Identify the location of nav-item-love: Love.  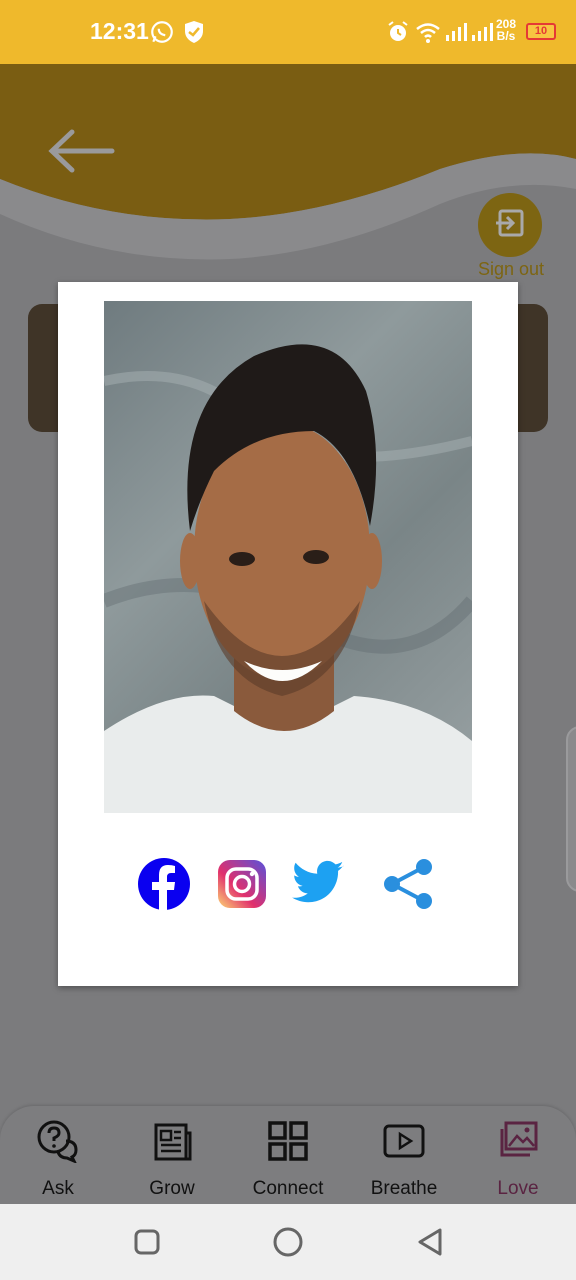
(518, 1161).